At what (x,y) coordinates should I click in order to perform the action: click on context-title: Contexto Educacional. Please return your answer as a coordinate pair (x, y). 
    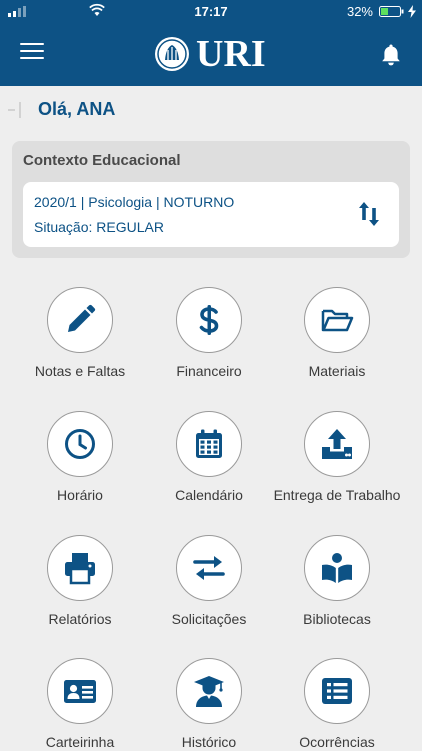
    Looking at the image, I should click on (102, 160).